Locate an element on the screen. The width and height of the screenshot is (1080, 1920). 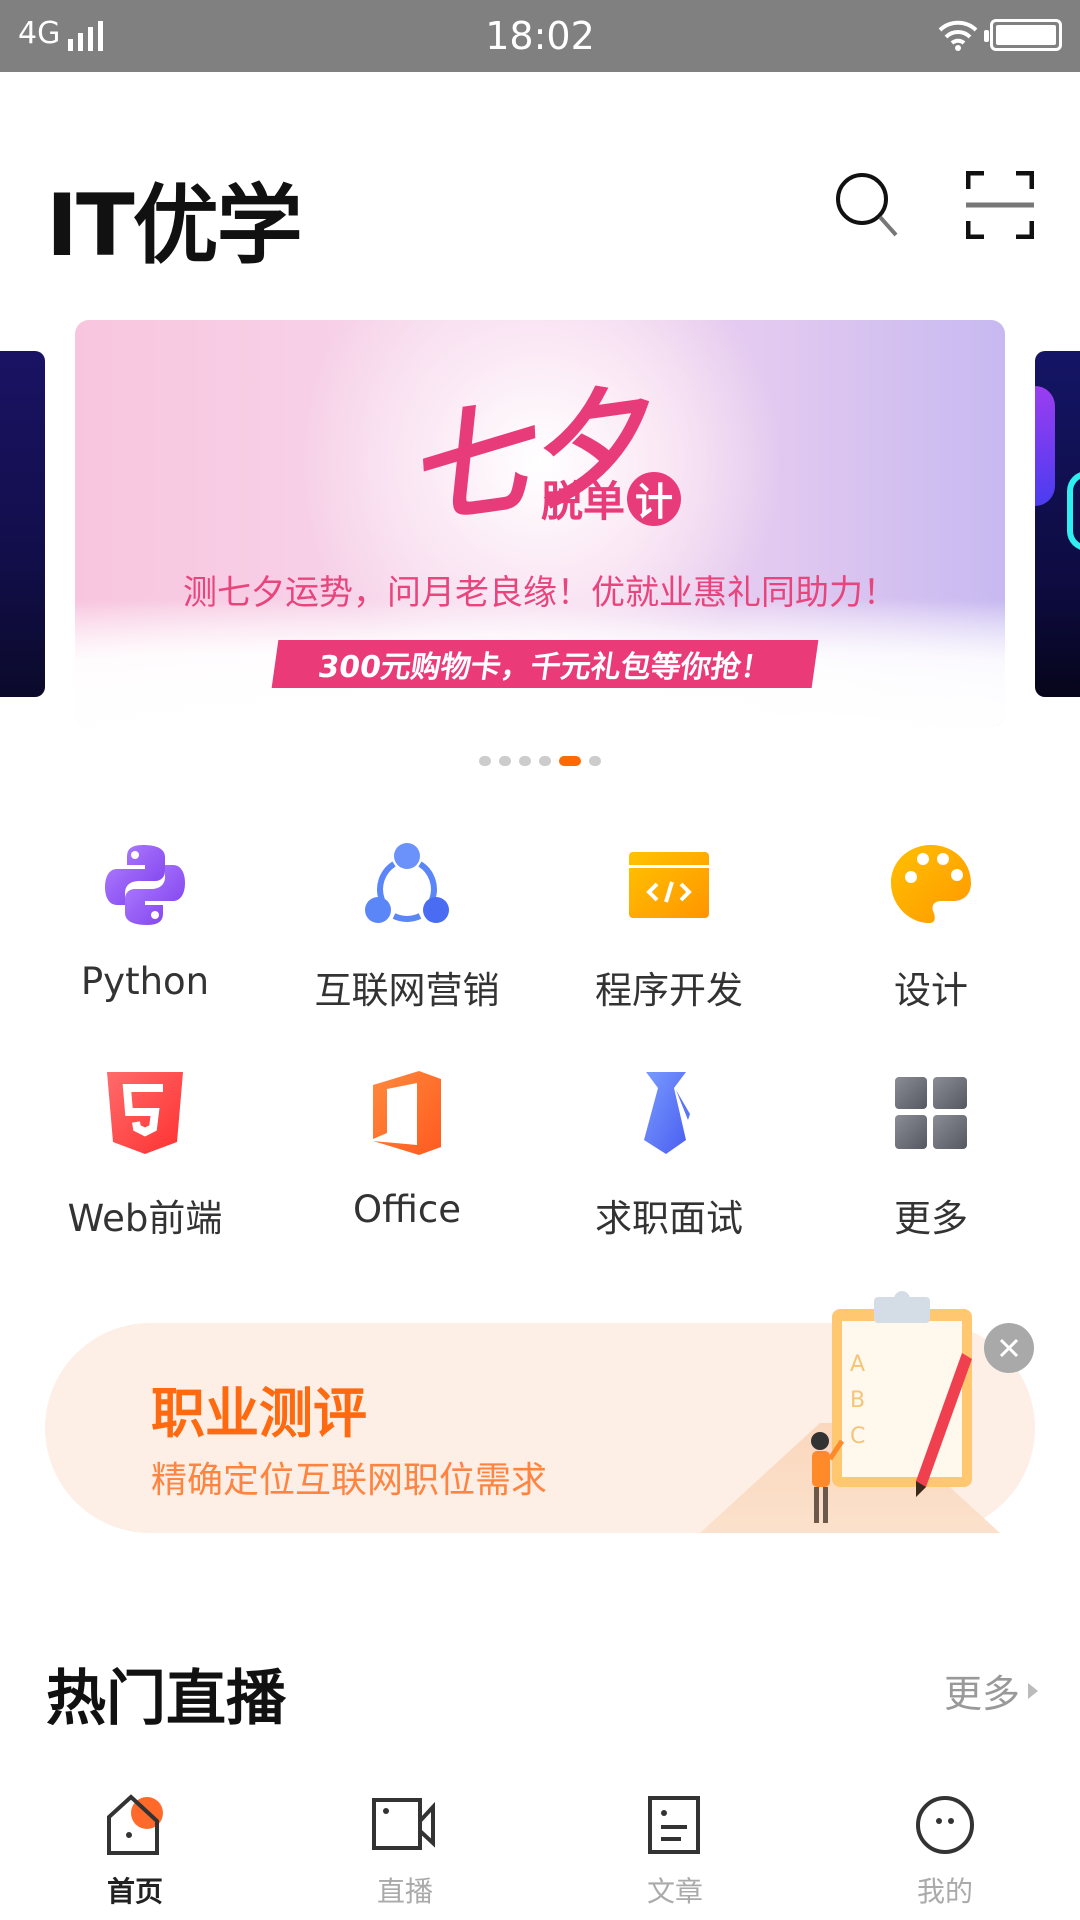
tab-articles: 文章 is located at coordinates (675, 1850).